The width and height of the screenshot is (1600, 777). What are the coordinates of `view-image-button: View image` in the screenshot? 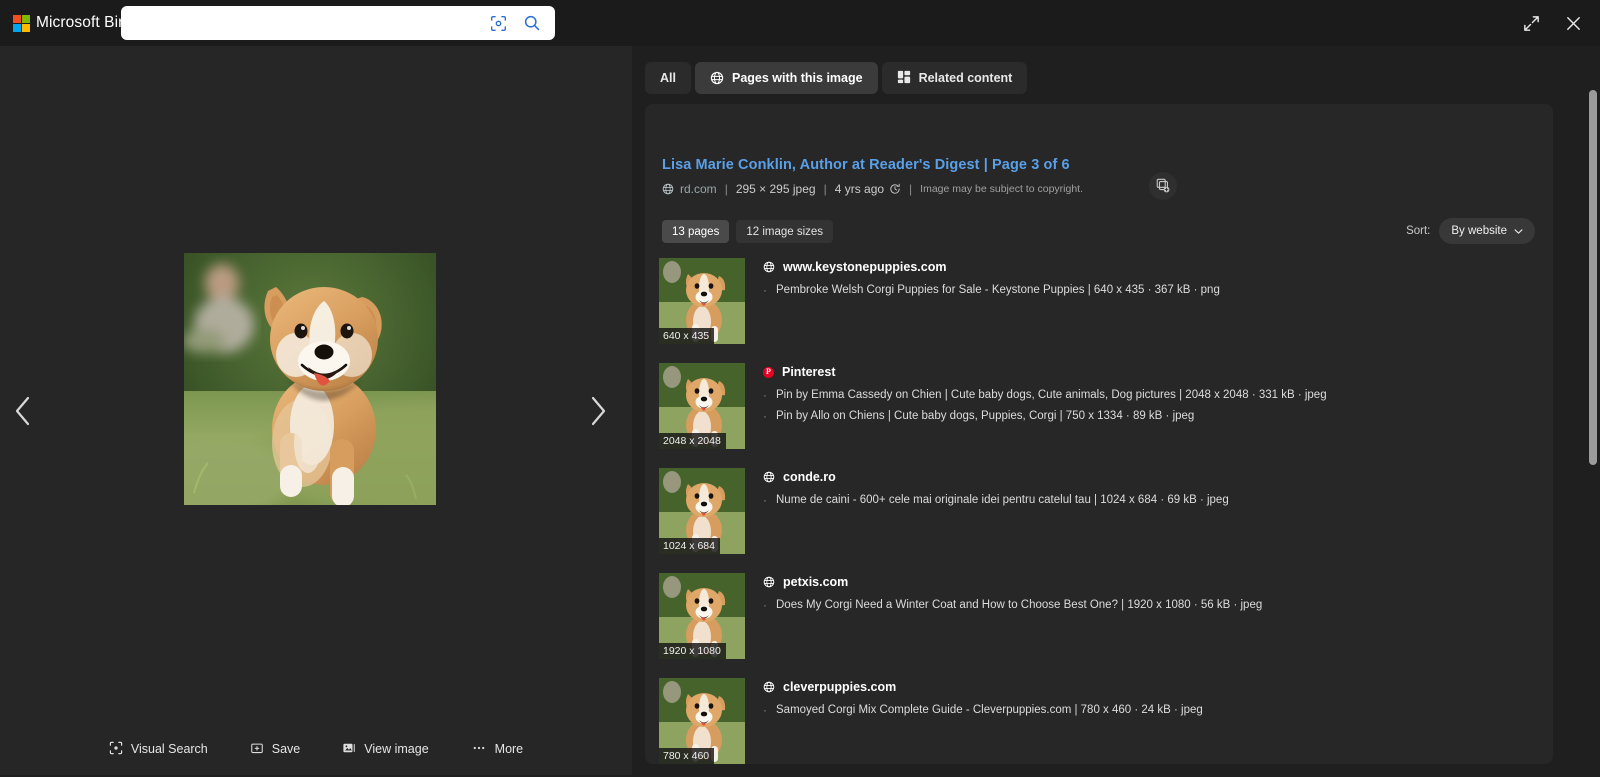 It's located at (385, 749).